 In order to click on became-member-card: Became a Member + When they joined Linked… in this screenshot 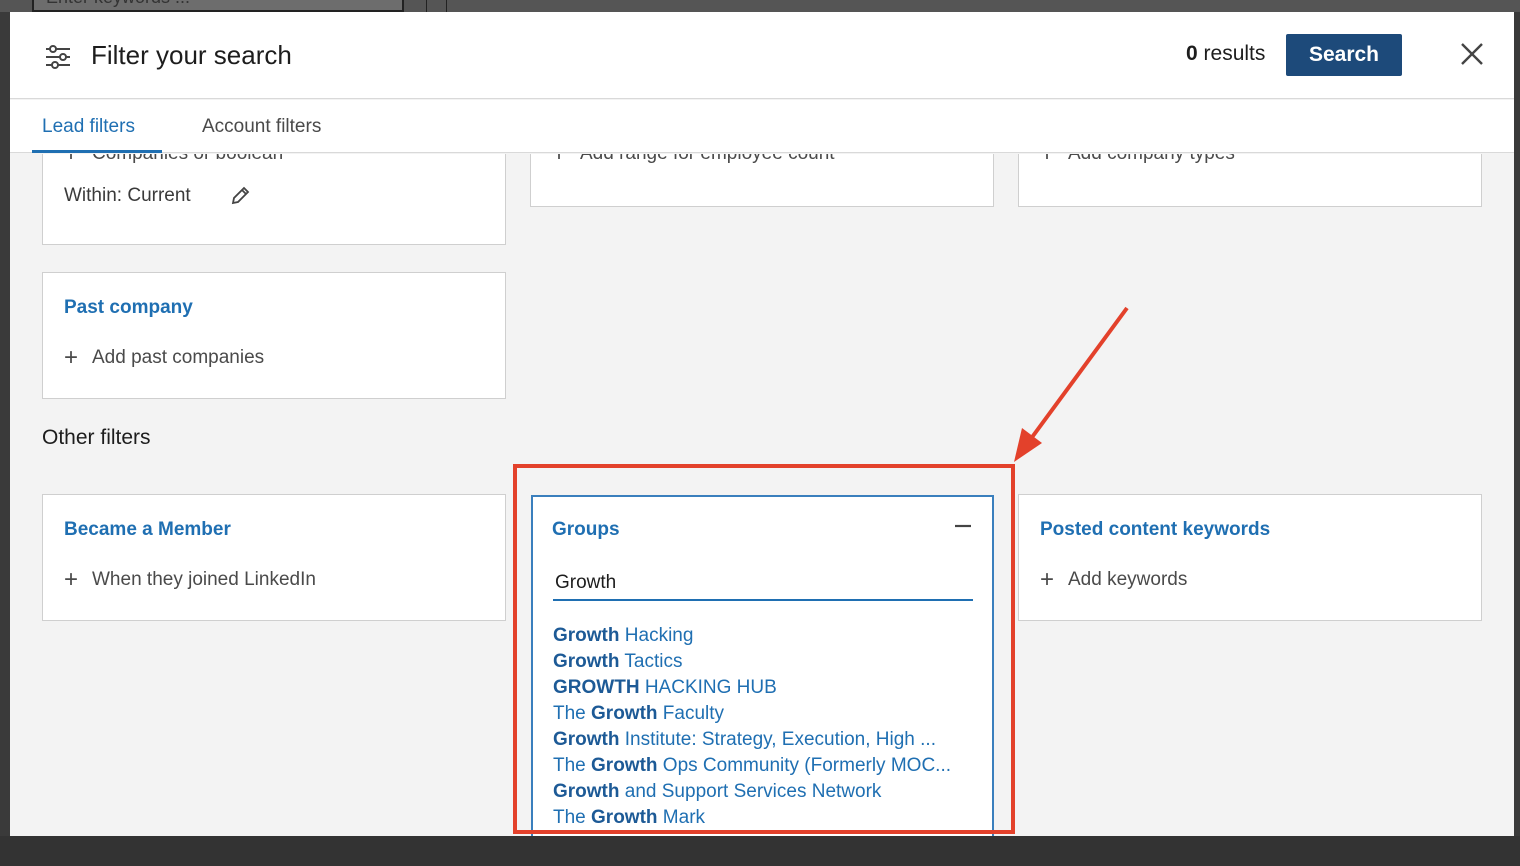, I will do `click(274, 557)`.